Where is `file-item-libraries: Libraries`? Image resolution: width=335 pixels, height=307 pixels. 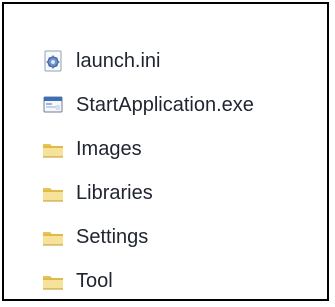
file-item-libraries: Libraries is located at coordinates (147, 193).